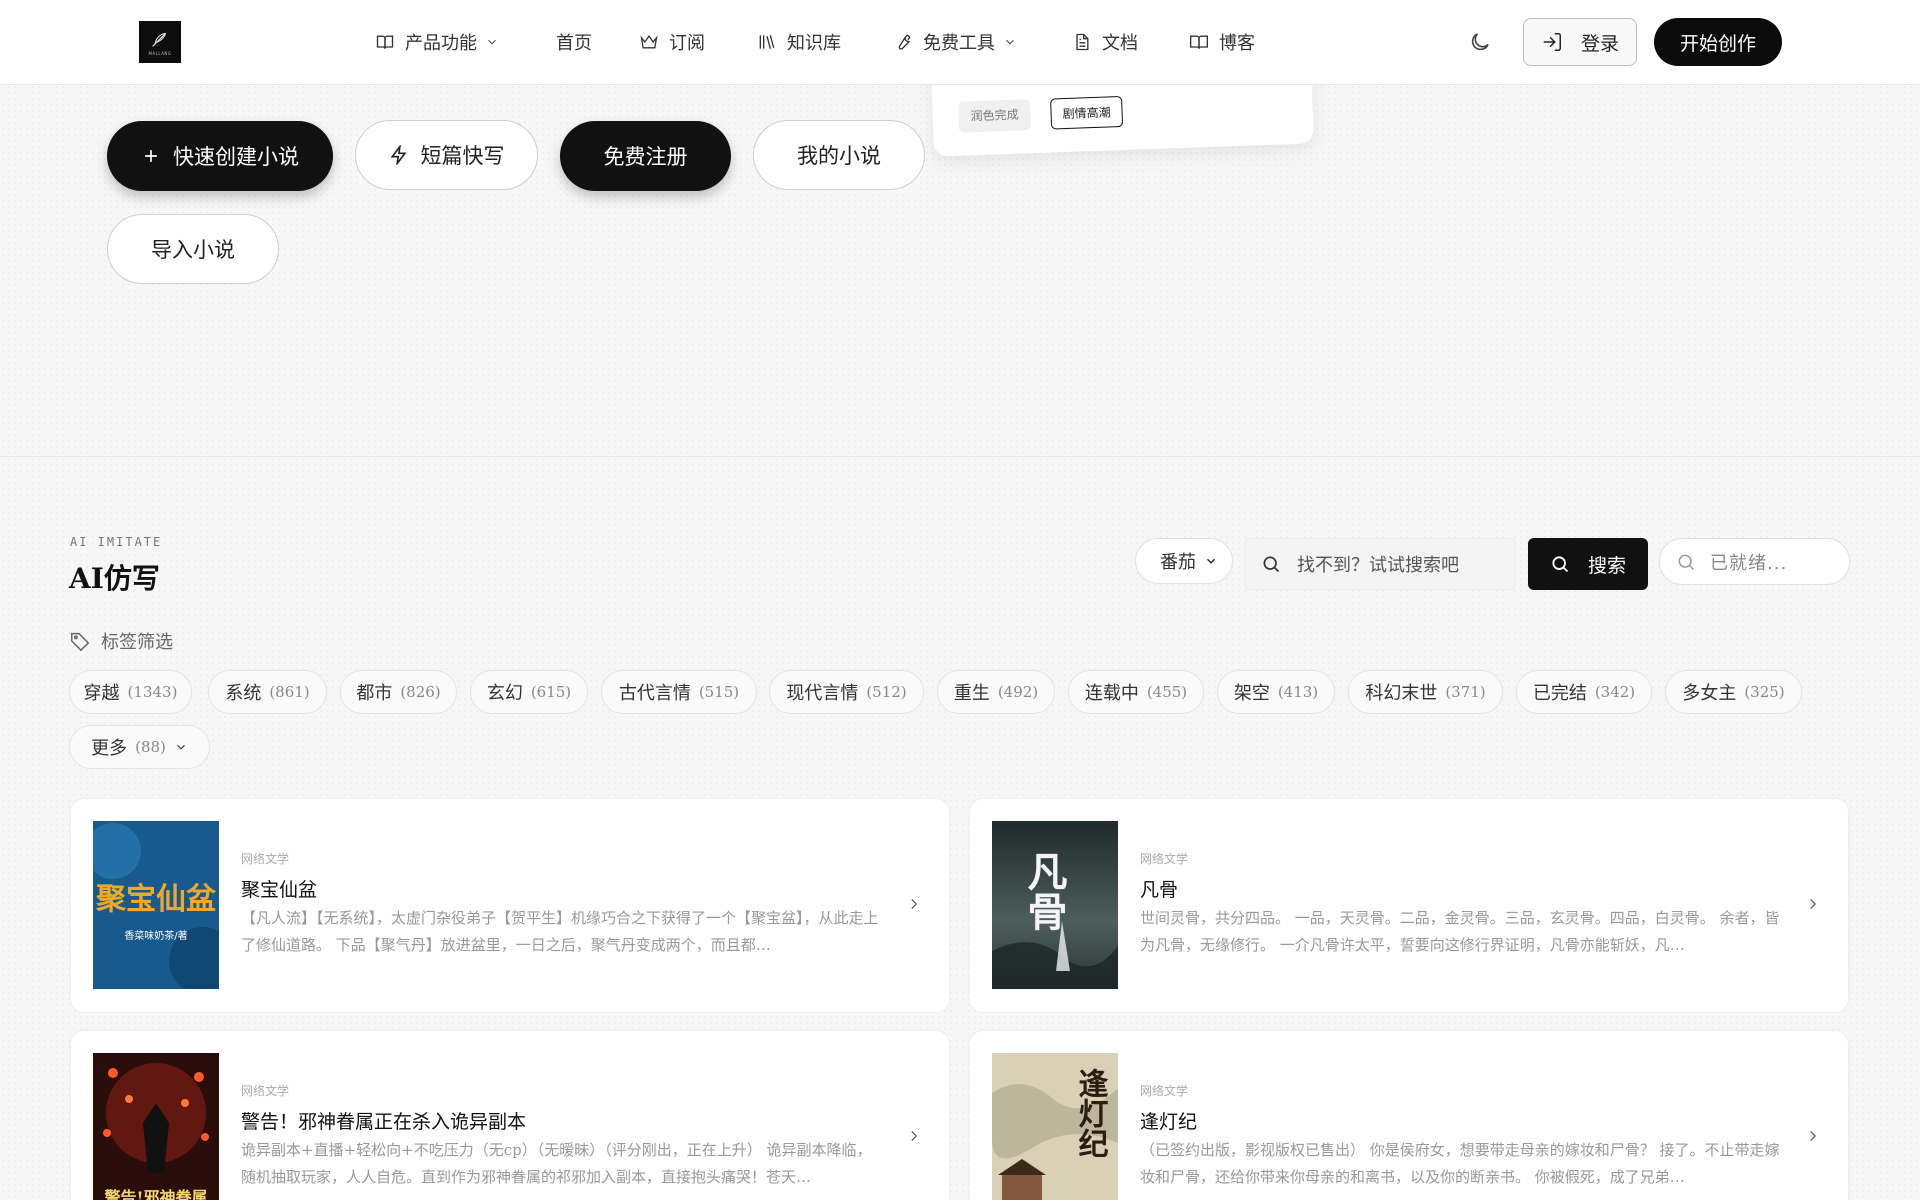 Image resolution: width=1920 pixels, height=1200 pixels. What do you see at coordinates (822, 693) in the screenshot?
I see `tag-label: 现代言情` at bounding box center [822, 693].